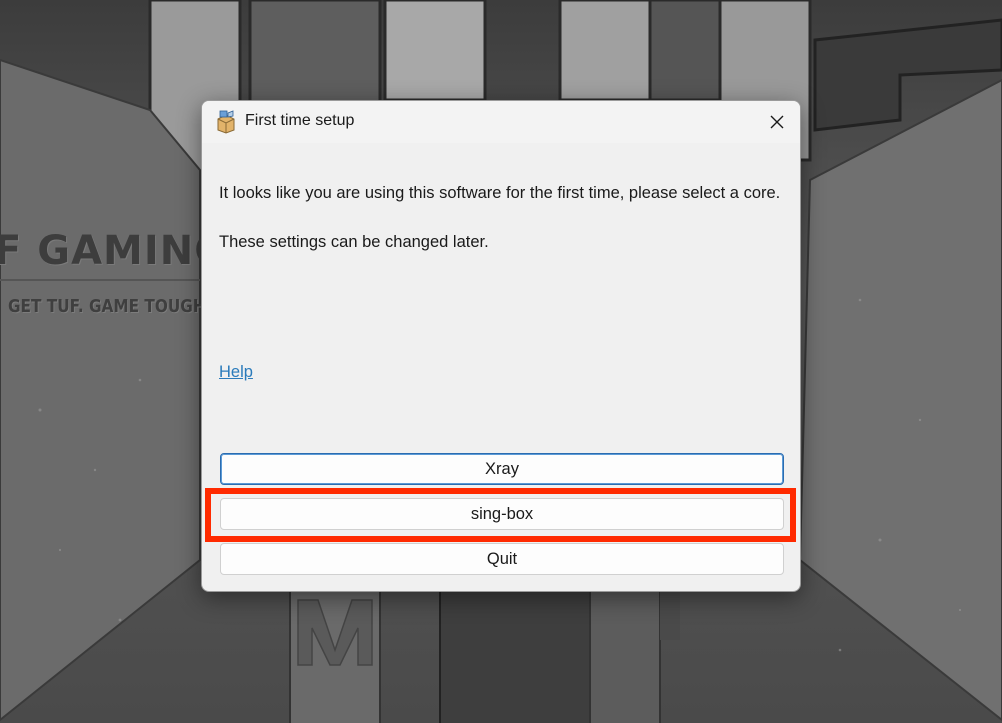 This screenshot has height=723, width=1002. What do you see at coordinates (107, 306) in the screenshot?
I see `wallpaper-brand-slogan: GET TUF. GAME TOUGH` at bounding box center [107, 306].